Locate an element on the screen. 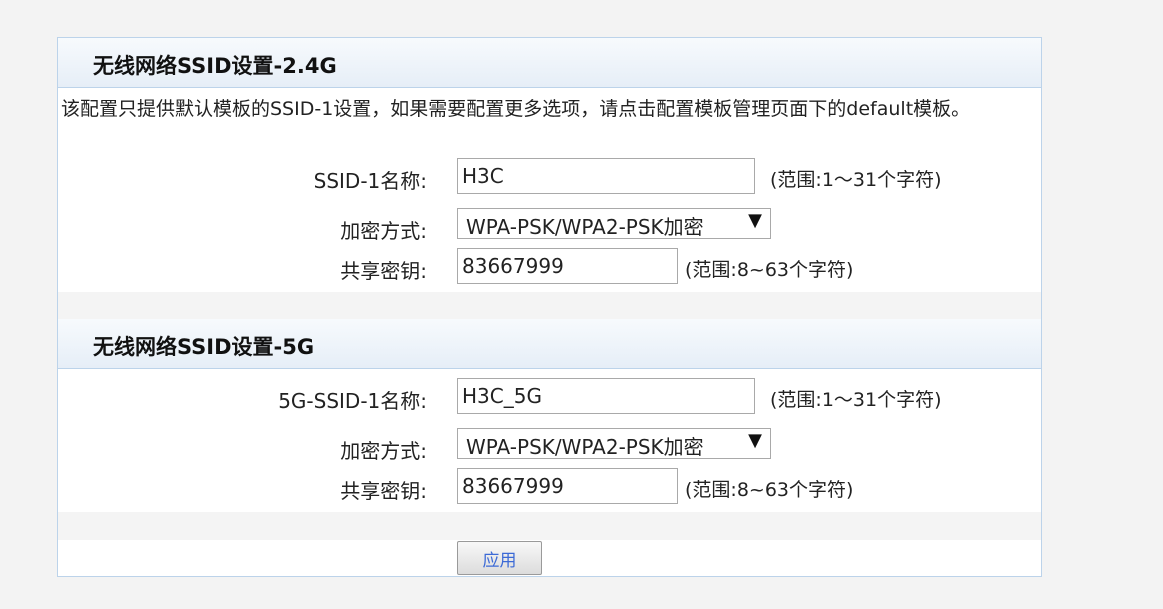  ssid-input-24g is located at coordinates (606, 176).